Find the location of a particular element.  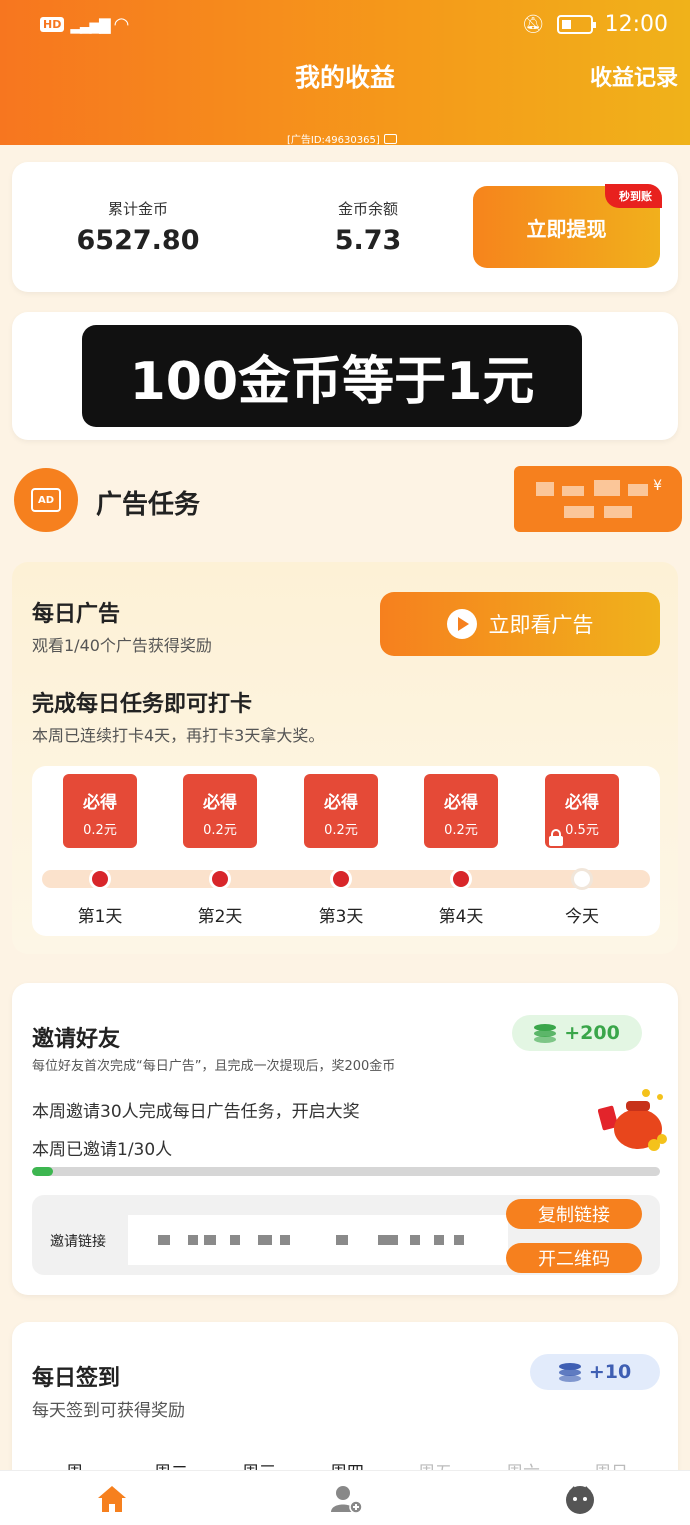

daily-ad-subtitle: 观看1/40个广告获得奖励 is located at coordinates (122, 645).